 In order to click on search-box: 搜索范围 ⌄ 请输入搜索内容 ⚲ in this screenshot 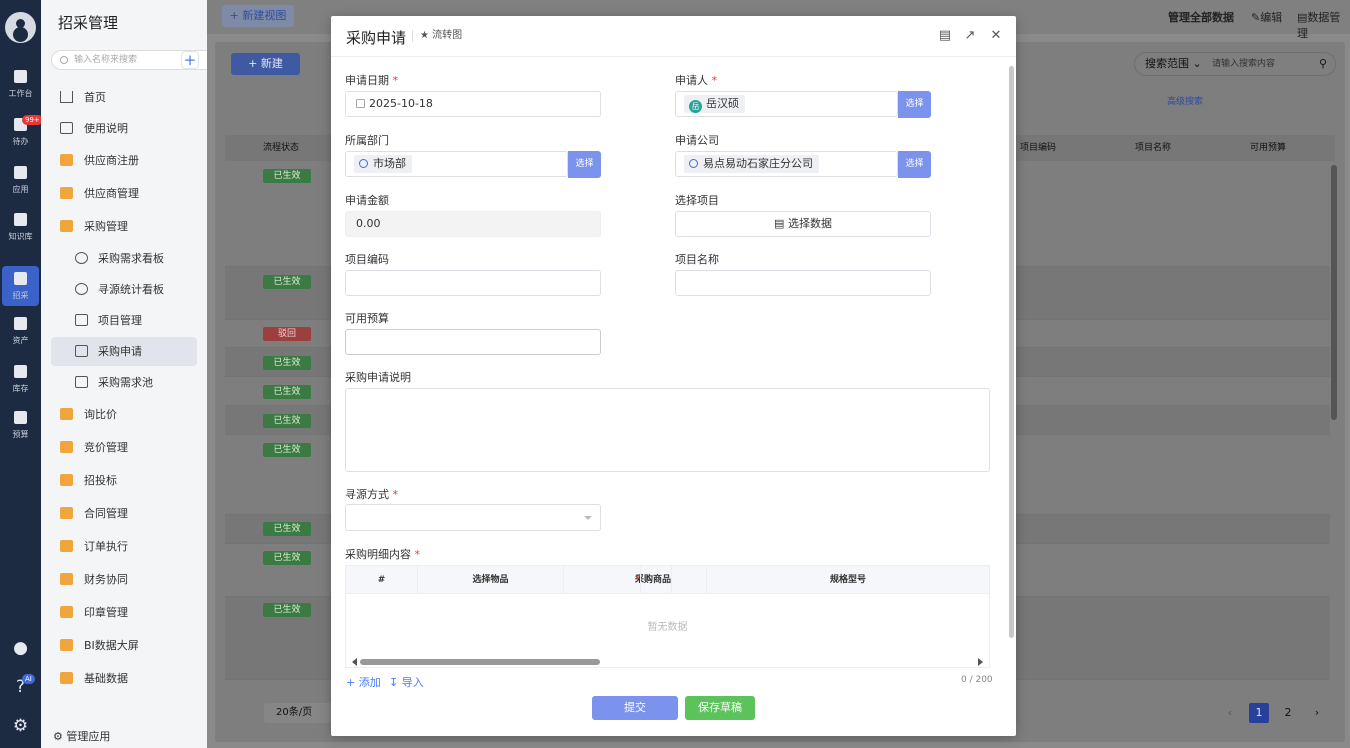, I will do `click(1235, 64)`.